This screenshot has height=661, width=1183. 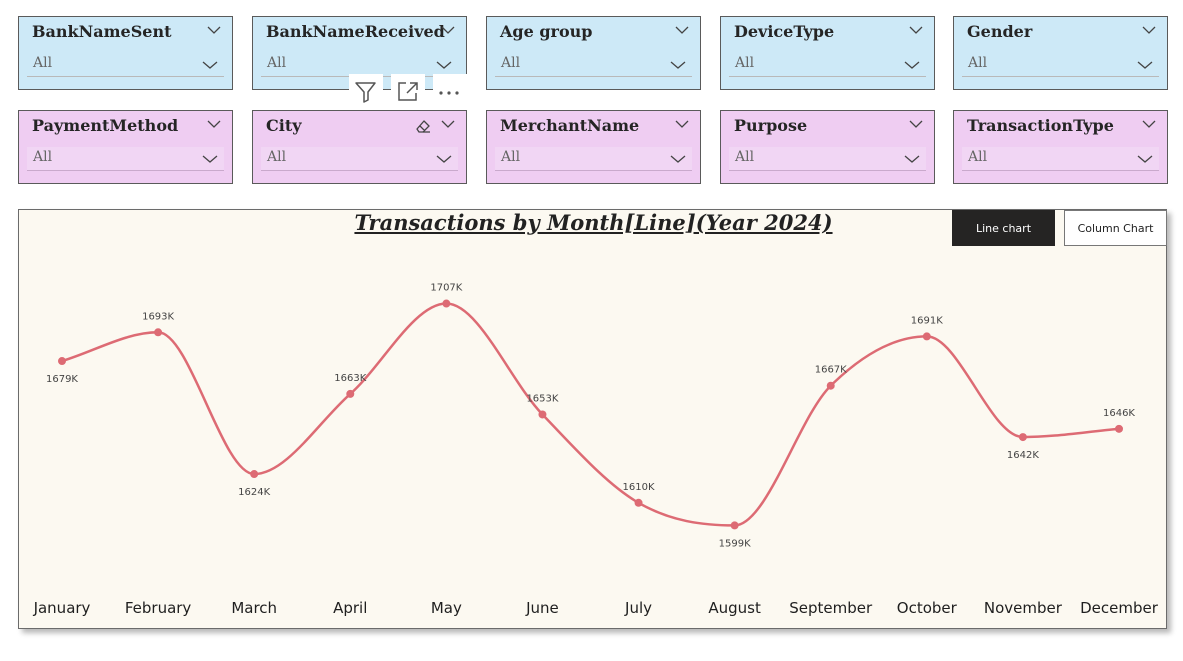 What do you see at coordinates (102, 31) in the screenshot?
I see `slicer-title: BankNameSent` at bounding box center [102, 31].